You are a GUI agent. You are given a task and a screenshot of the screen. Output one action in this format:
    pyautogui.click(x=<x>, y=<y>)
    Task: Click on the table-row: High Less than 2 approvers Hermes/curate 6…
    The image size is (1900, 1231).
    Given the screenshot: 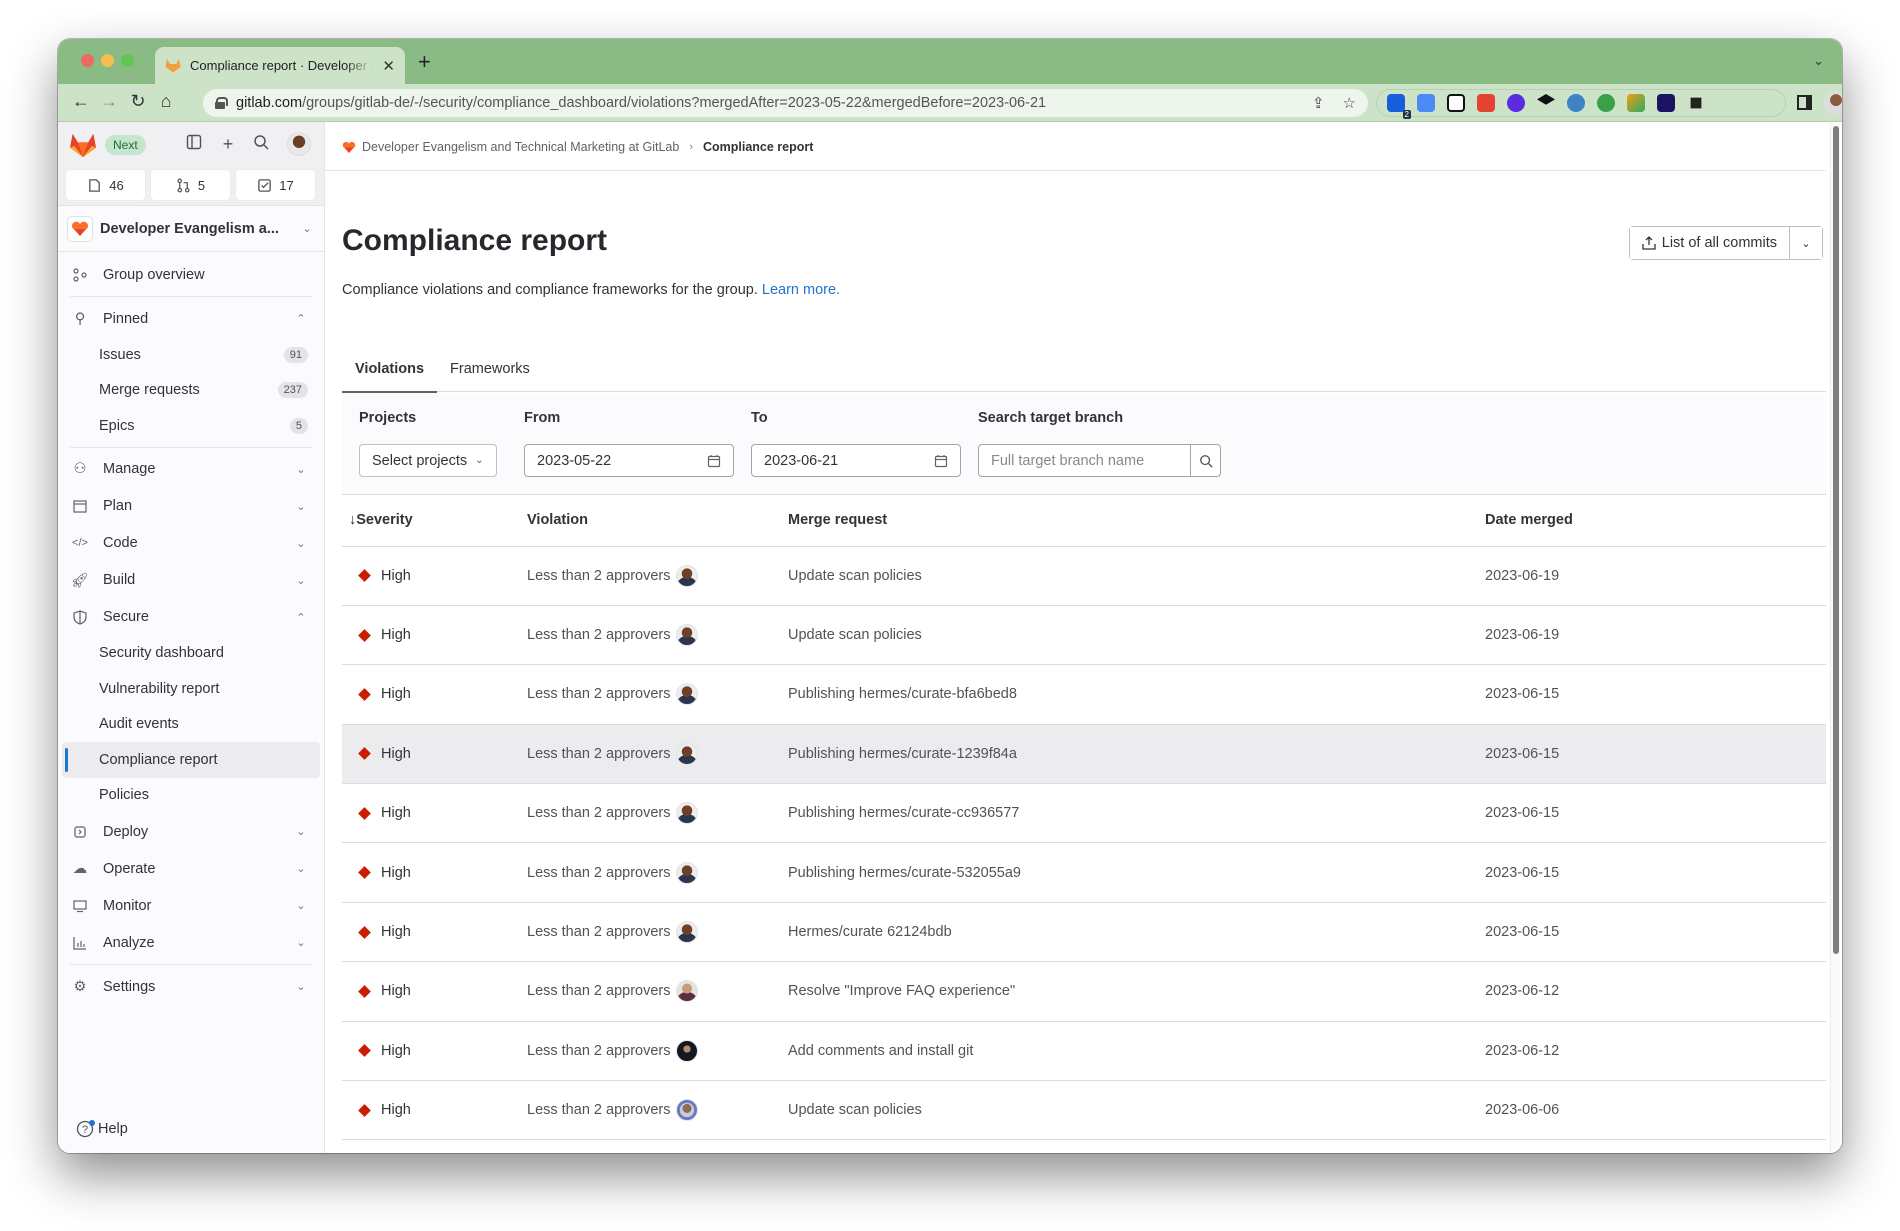 What is the action you would take?
    pyautogui.click(x=1084, y=932)
    